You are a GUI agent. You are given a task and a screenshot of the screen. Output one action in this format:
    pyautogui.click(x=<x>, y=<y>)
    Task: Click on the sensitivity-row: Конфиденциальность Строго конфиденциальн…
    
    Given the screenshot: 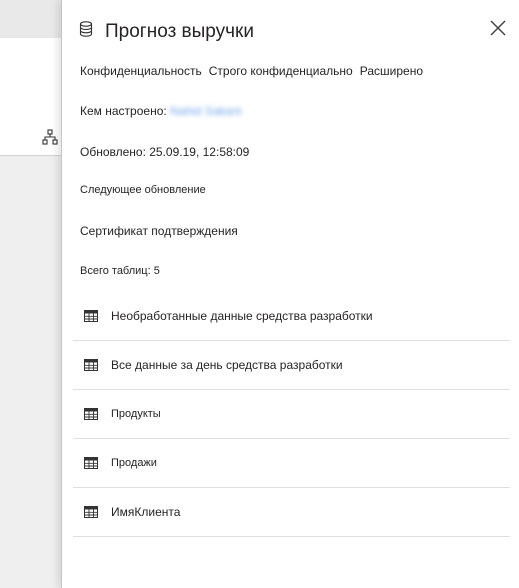 What is the action you would take?
    pyautogui.click(x=255, y=71)
    